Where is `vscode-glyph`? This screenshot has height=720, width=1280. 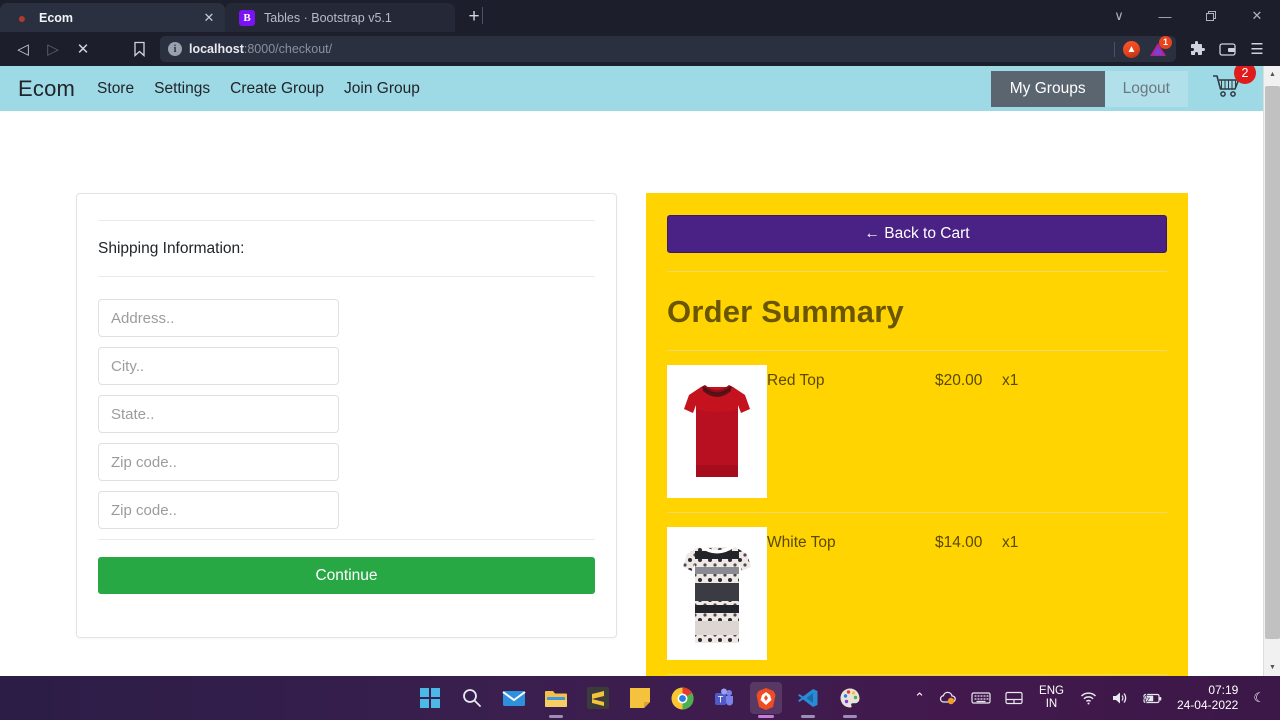 vscode-glyph is located at coordinates (808, 698).